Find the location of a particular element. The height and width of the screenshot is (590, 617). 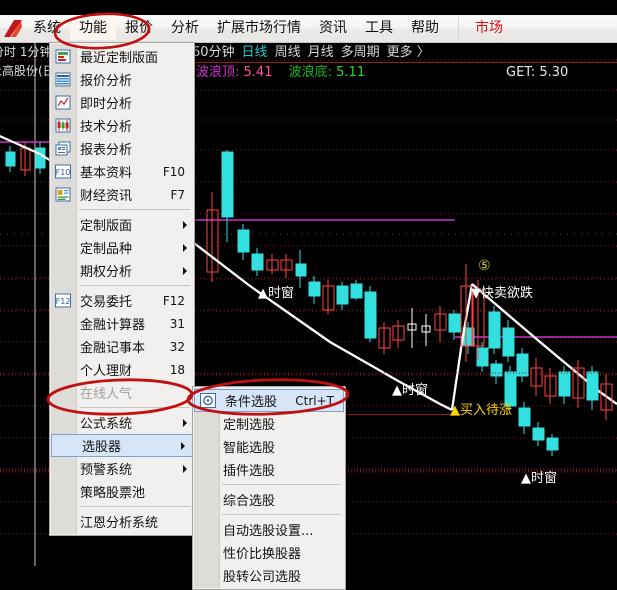

menu-item-label: 在线人气 is located at coordinates (106, 394).